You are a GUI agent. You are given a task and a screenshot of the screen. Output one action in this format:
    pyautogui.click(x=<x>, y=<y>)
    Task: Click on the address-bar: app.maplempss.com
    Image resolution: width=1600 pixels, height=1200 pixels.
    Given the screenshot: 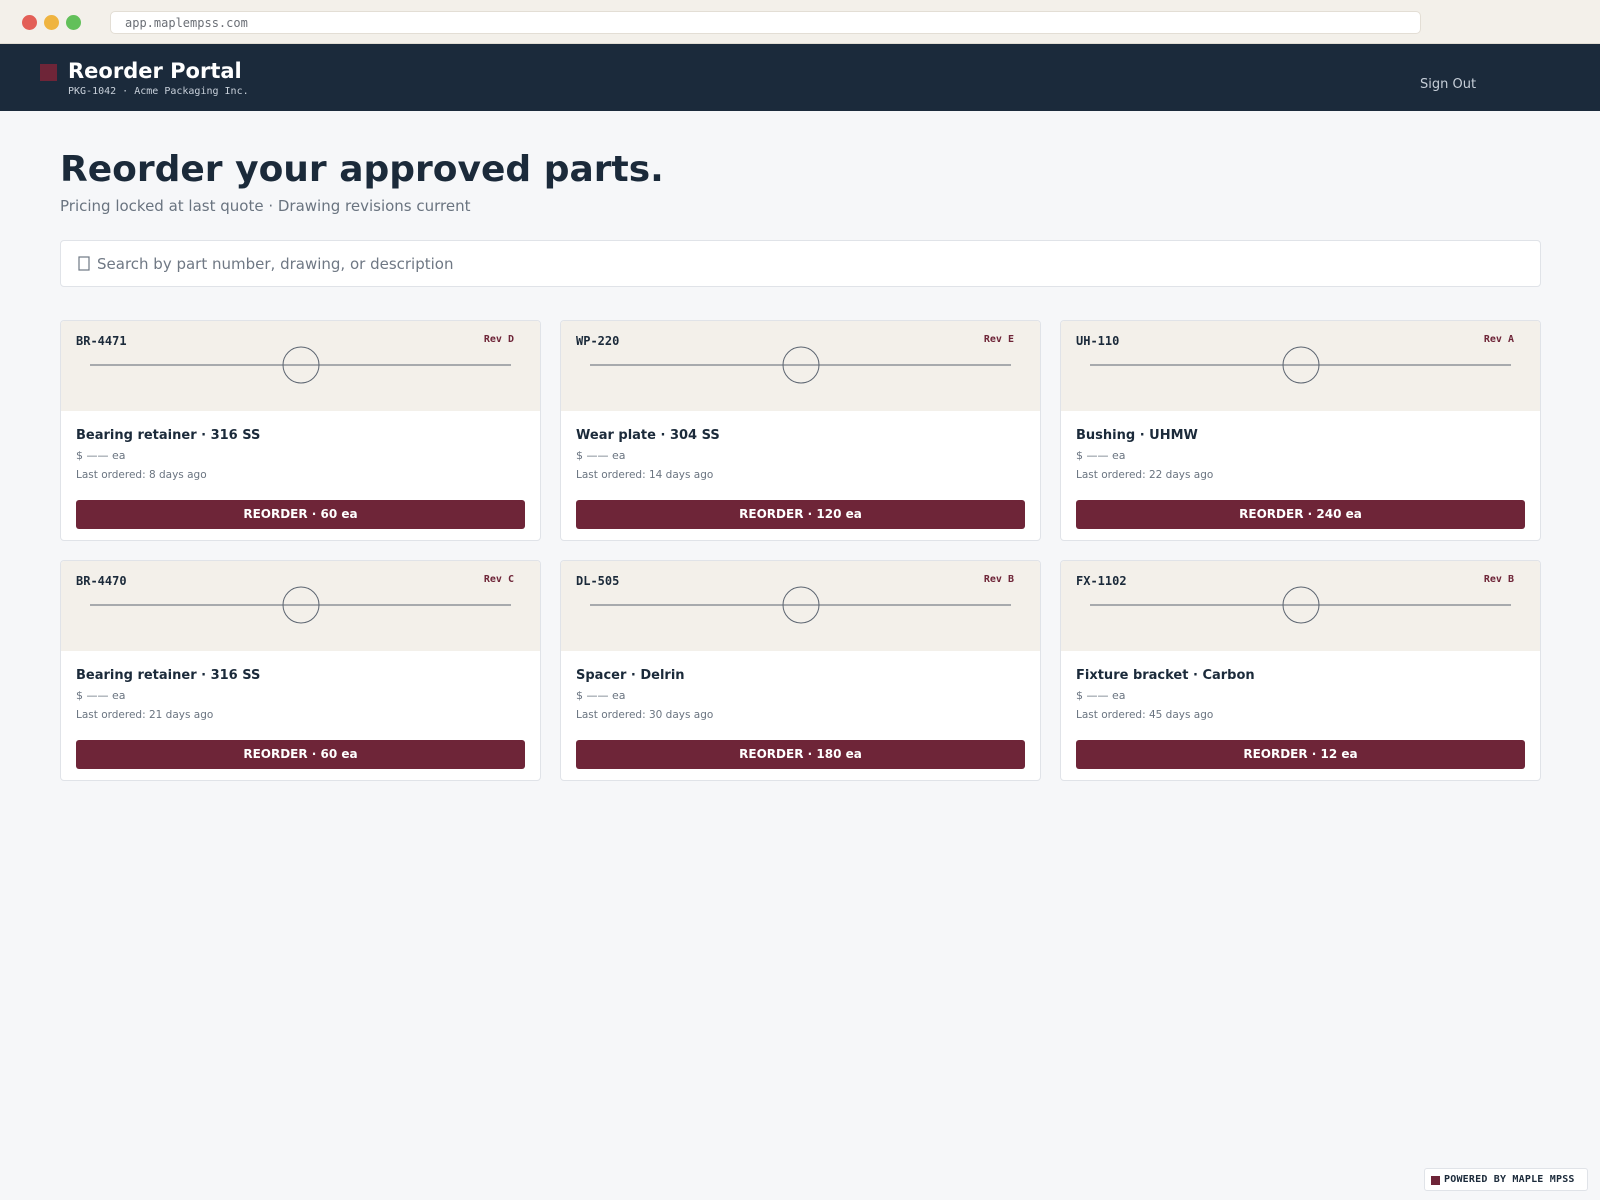 What is the action you would take?
    pyautogui.click(x=765, y=22)
    